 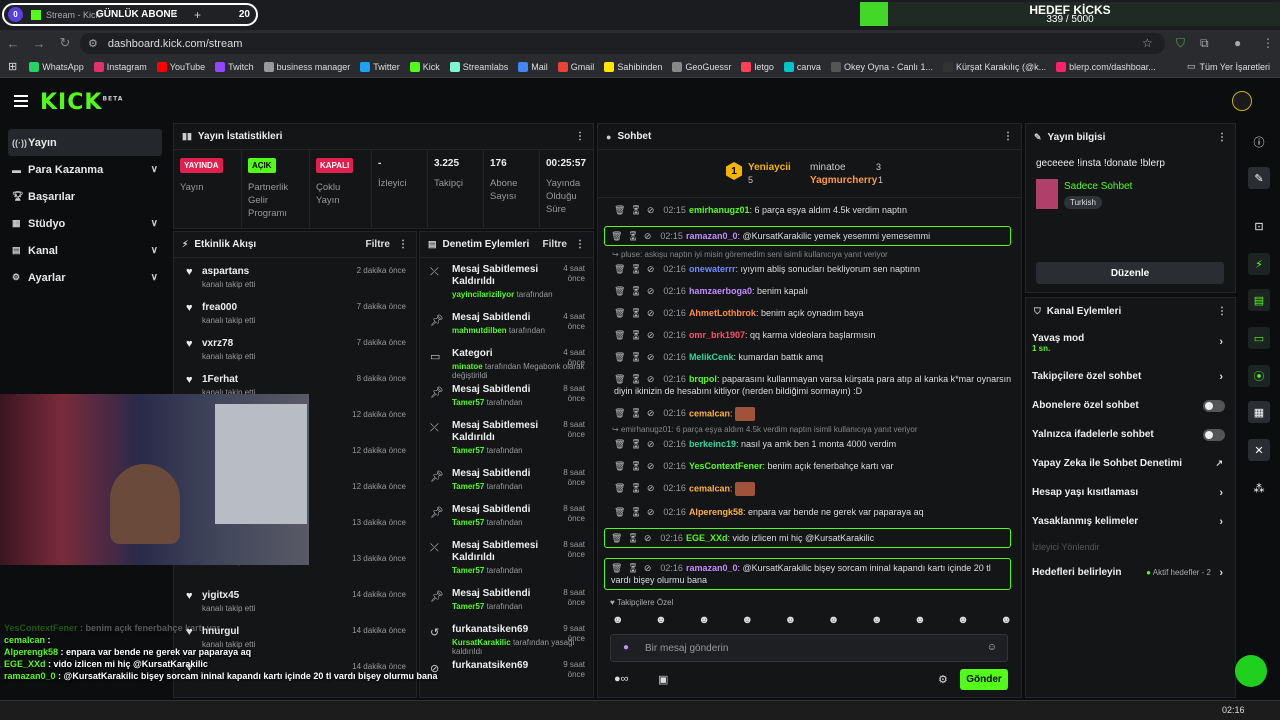 I want to click on message-user: emirhanugz01, so click(x=719, y=210).